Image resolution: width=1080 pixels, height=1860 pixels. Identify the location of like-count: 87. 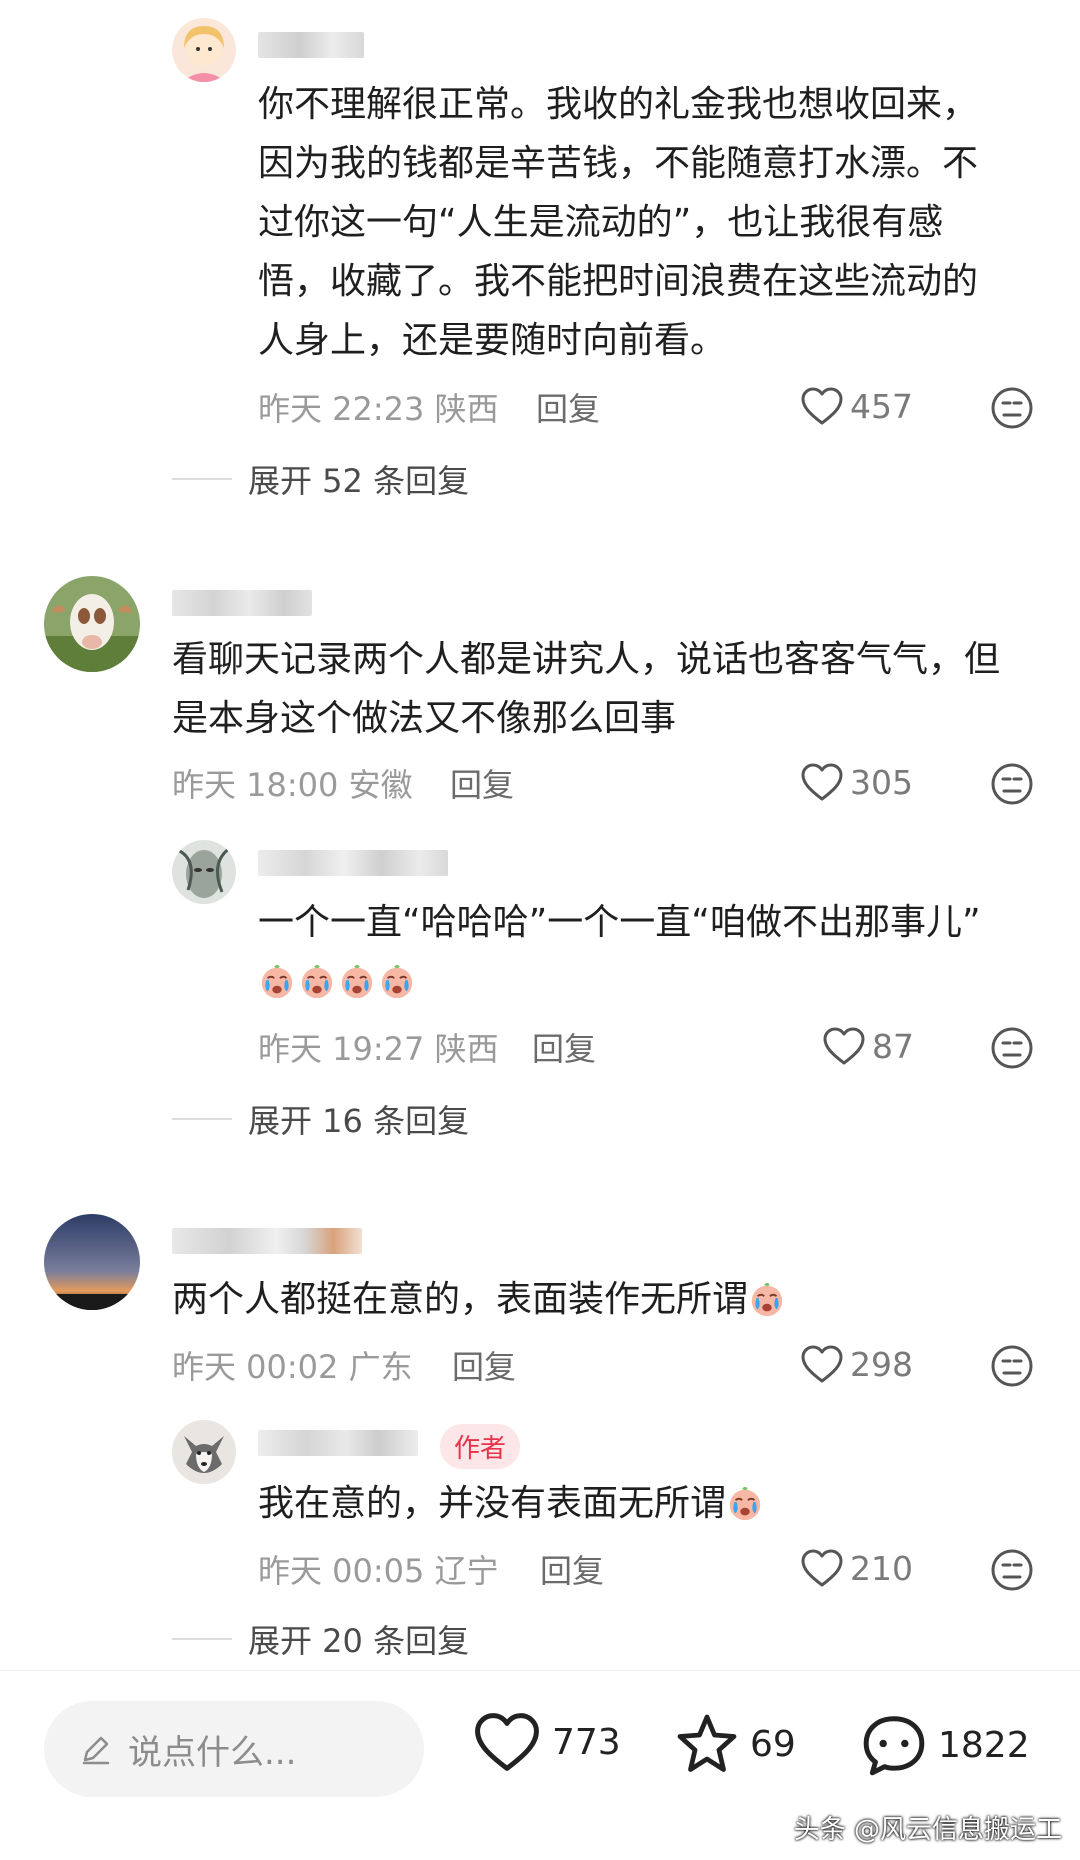
(893, 1046).